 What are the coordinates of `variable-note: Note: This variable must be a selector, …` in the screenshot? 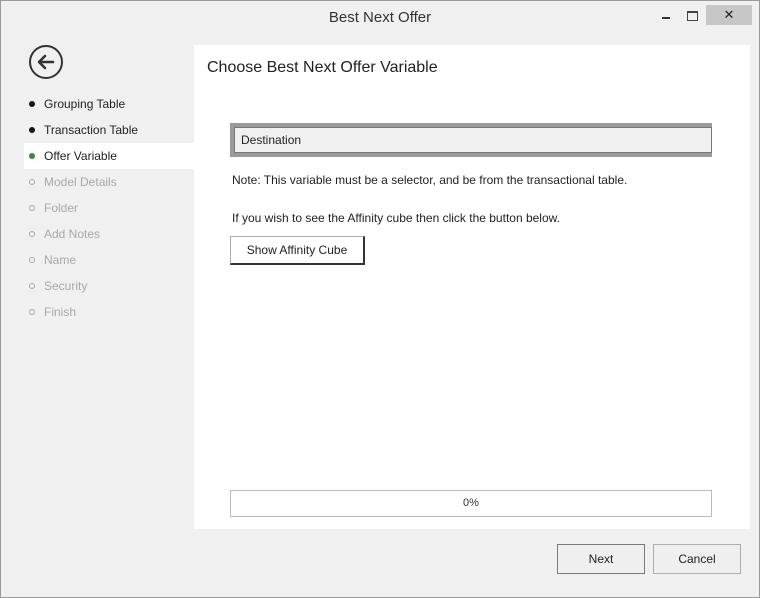 It's located at (430, 180).